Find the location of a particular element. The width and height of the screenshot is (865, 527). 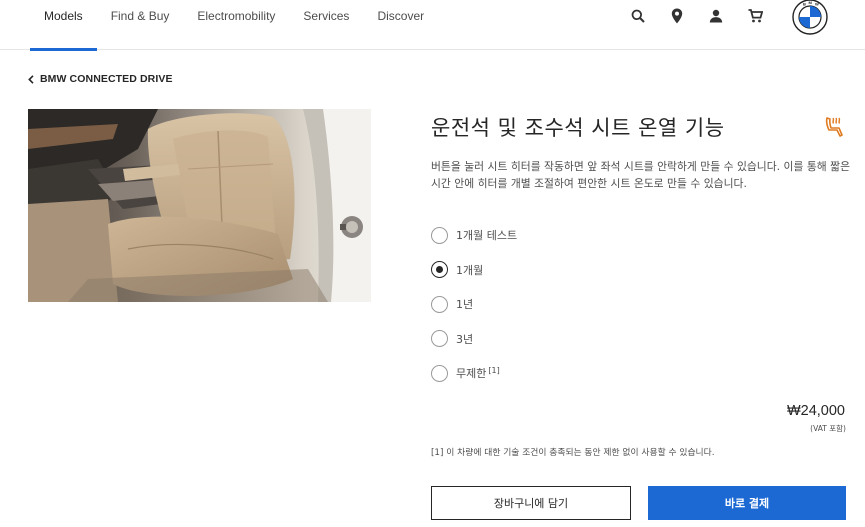

back-link-label: BMW CONNECTED DRIVE is located at coordinates (106, 79).